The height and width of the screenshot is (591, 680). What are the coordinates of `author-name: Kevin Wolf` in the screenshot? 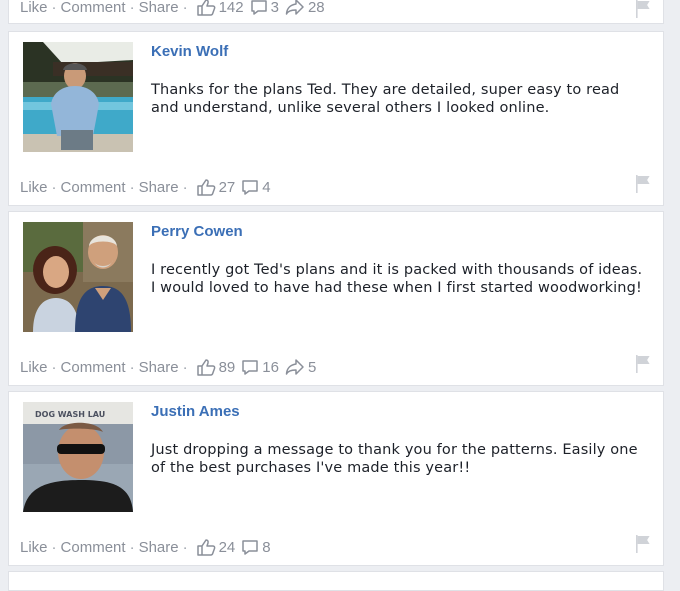 It's located at (189, 51).